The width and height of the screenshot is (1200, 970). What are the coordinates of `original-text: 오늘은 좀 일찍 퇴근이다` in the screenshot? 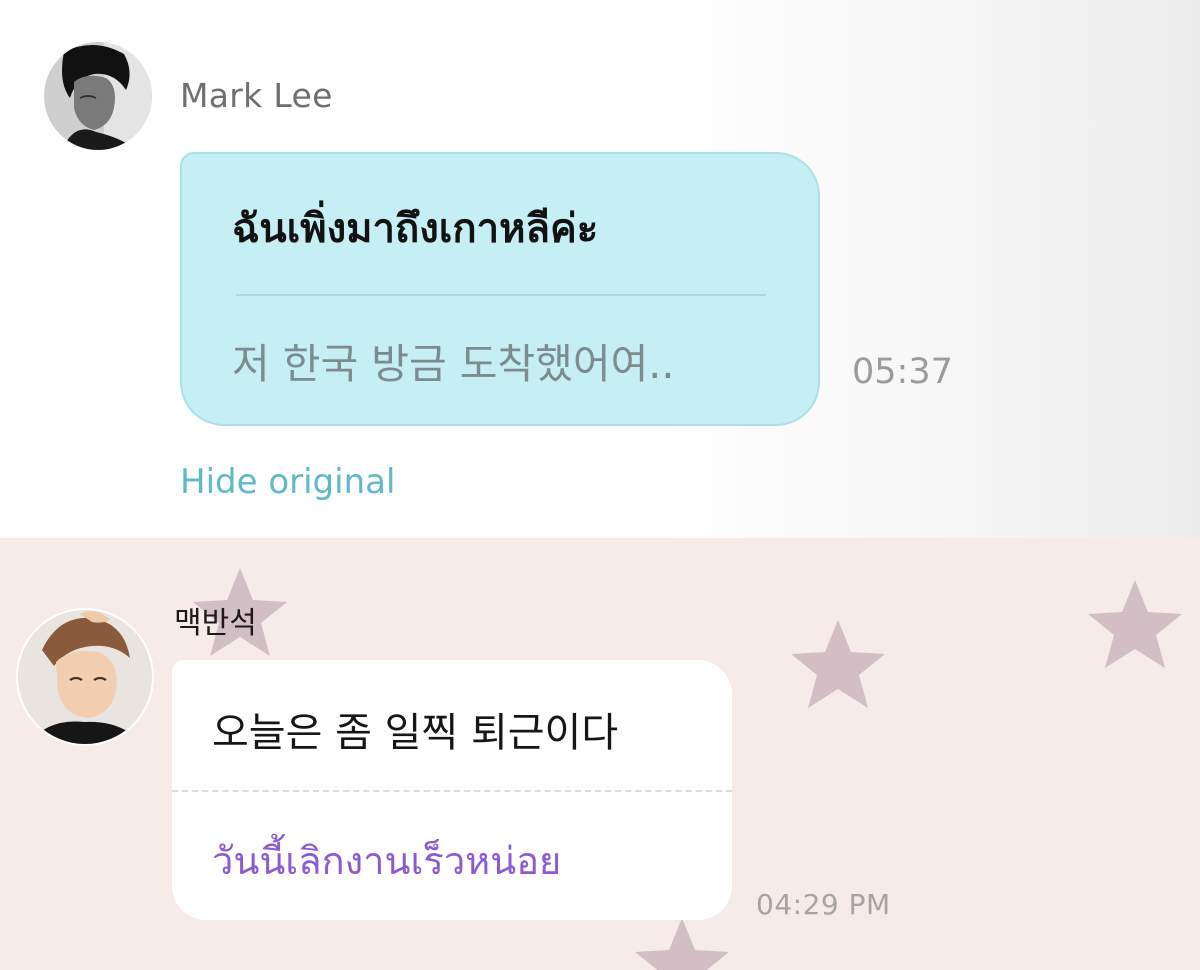 It's located at (415, 733).